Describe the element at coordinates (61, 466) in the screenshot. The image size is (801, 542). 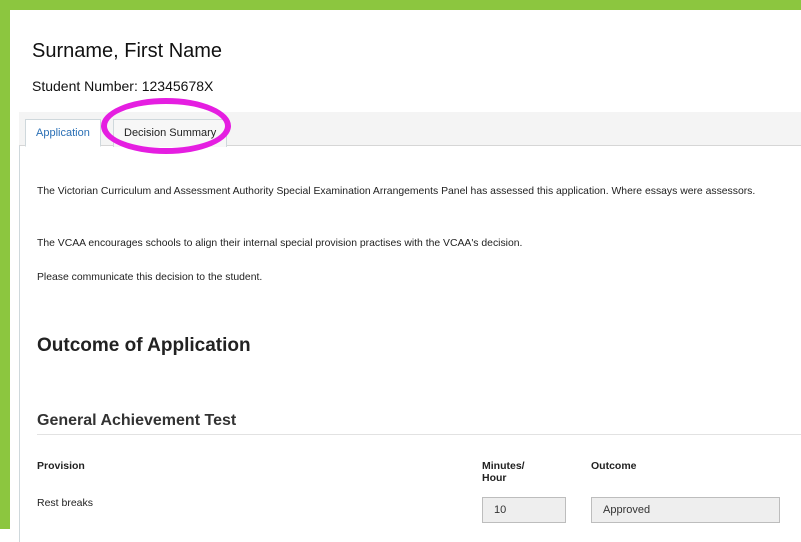
I see `column-header-provision: Provision` at that location.